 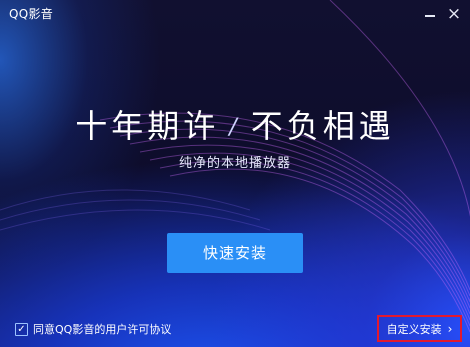 What do you see at coordinates (31, 14) in the screenshot?
I see `app-title: QQ影音` at bounding box center [31, 14].